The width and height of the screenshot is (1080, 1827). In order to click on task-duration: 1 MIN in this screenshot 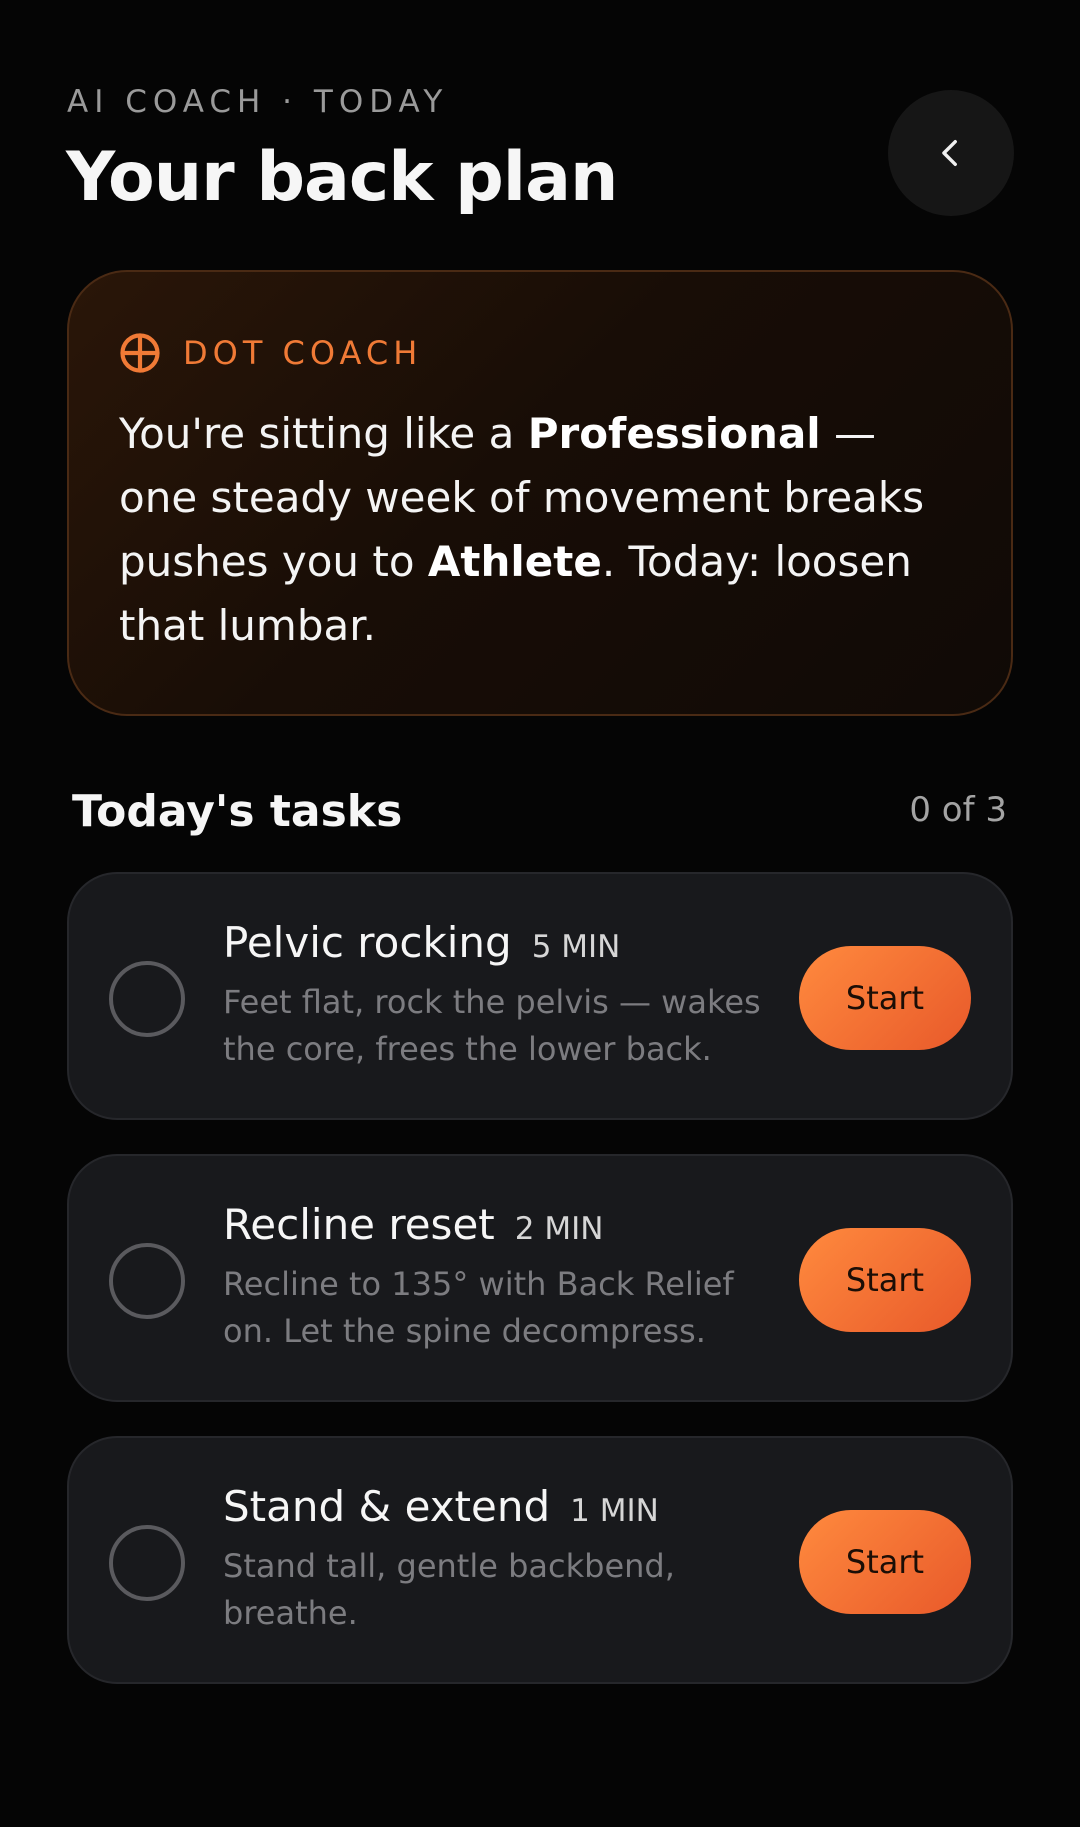, I will do `click(614, 1511)`.